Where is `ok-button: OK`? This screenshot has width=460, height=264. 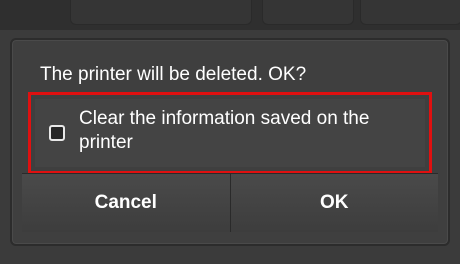
ok-button: OK is located at coordinates (334, 203).